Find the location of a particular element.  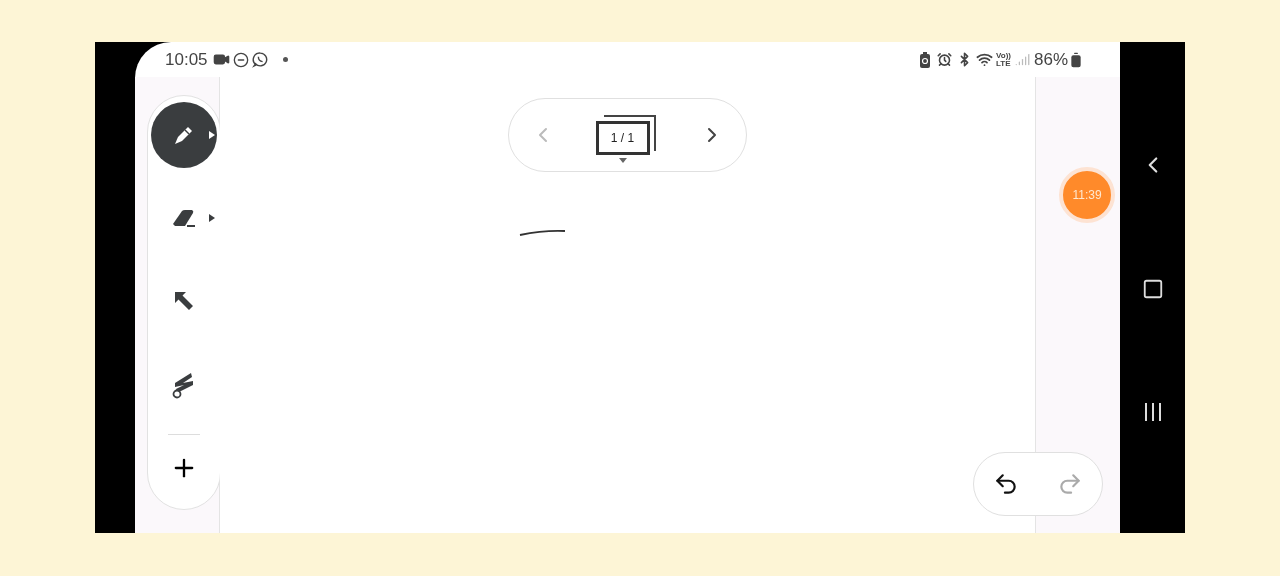

home-button is located at coordinates (1152, 289).